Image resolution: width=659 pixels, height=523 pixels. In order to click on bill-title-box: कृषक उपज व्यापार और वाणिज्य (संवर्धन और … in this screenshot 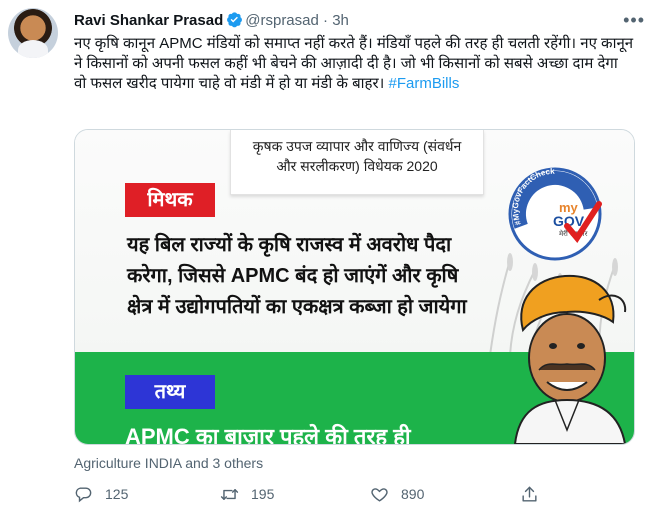, I will do `click(357, 162)`.